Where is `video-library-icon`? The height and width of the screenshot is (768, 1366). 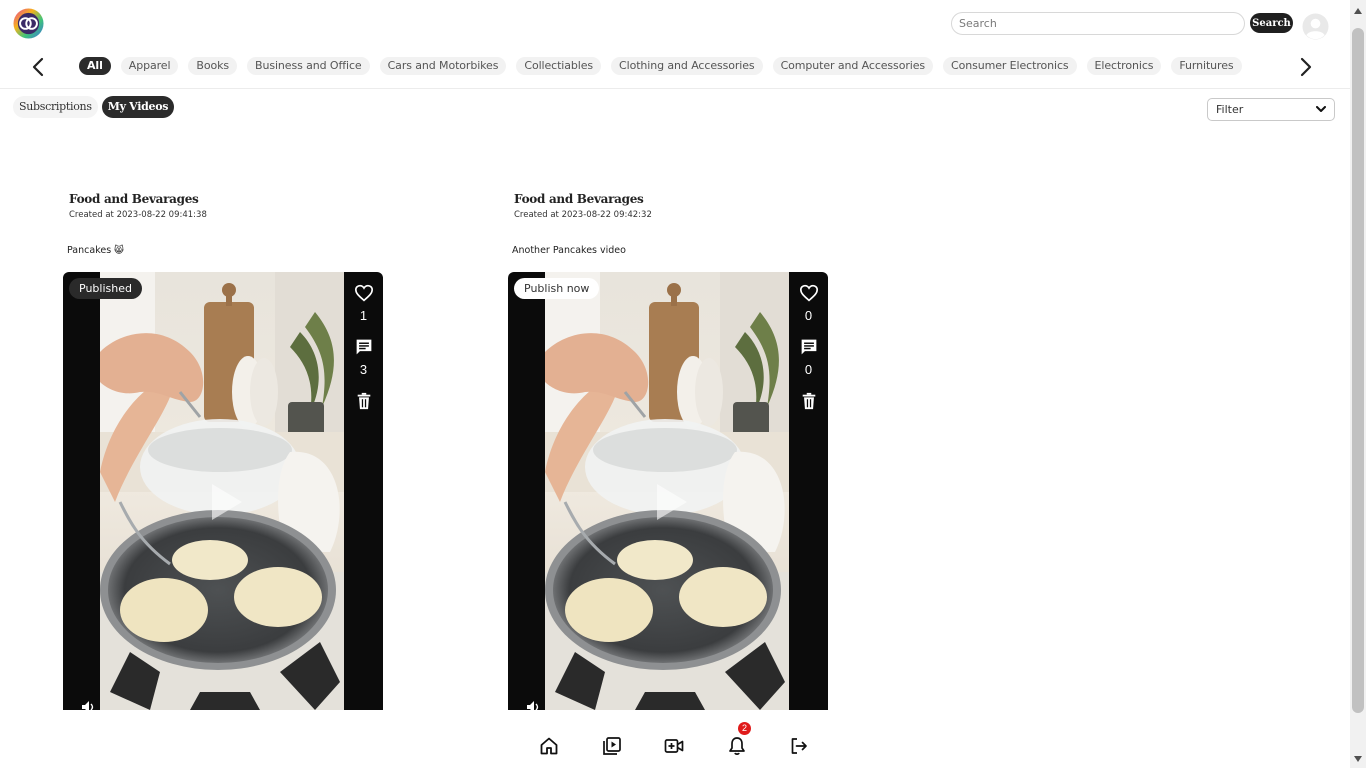
video-library-icon is located at coordinates (612, 746).